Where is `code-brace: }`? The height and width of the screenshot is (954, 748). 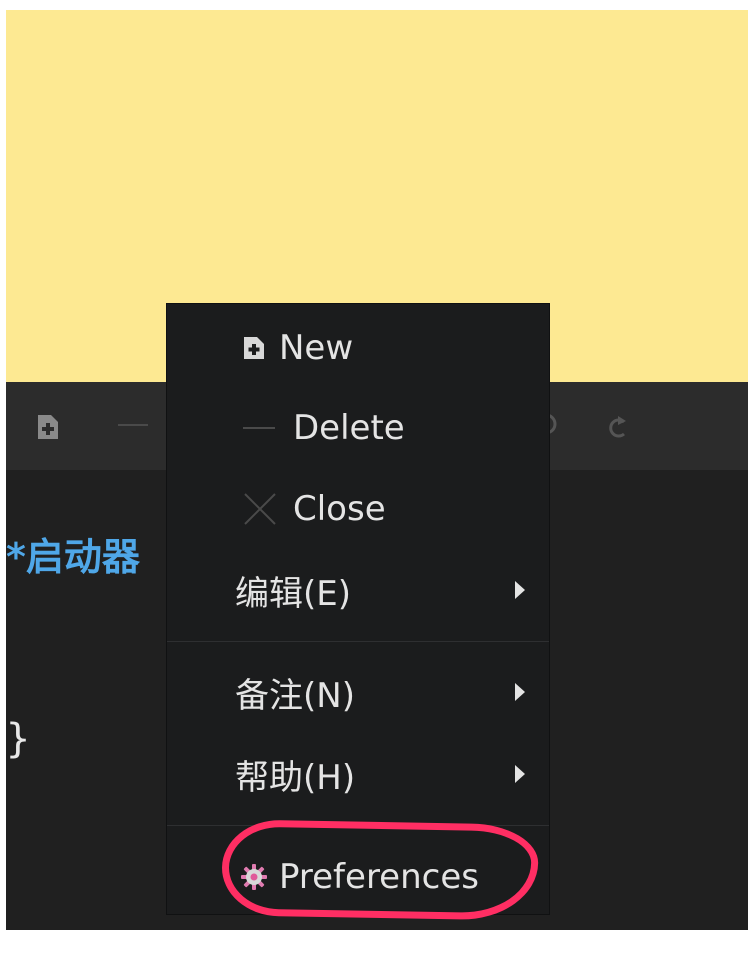
code-brace: } is located at coordinates (18, 739).